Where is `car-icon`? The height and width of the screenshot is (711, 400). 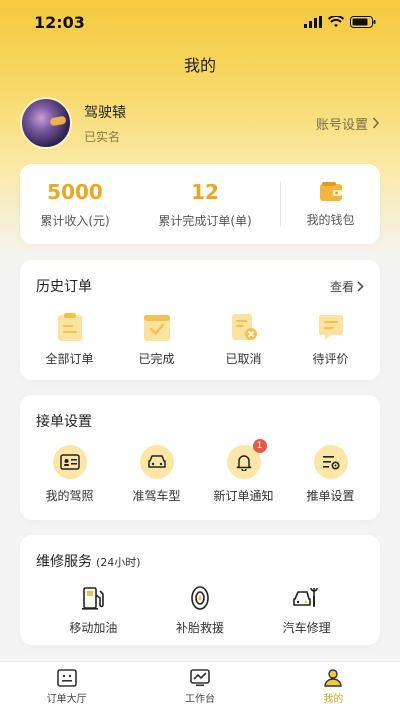
car-icon is located at coordinates (156, 461).